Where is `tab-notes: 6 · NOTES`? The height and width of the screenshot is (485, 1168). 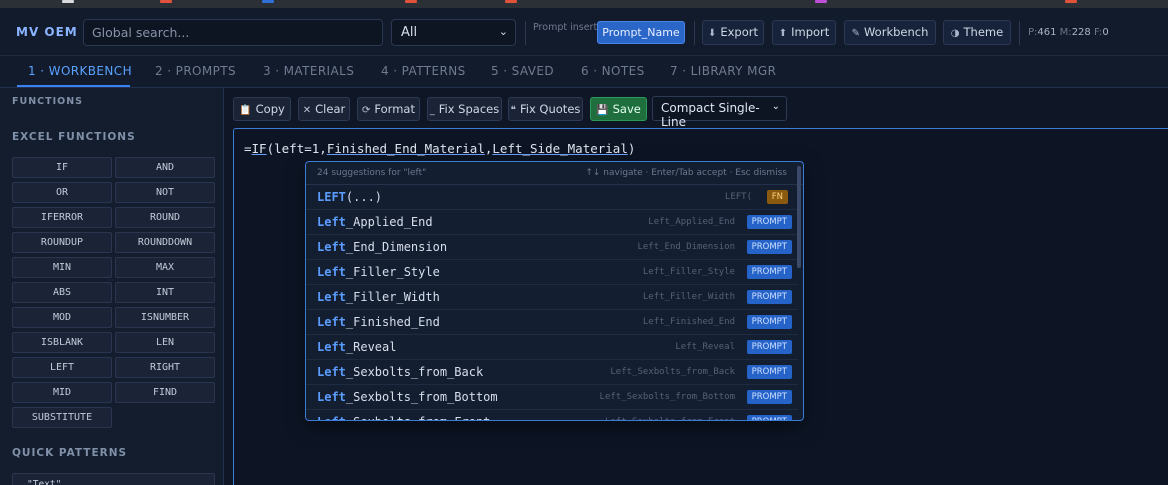 tab-notes: 6 · NOTES is located at coordinates (613, 71).